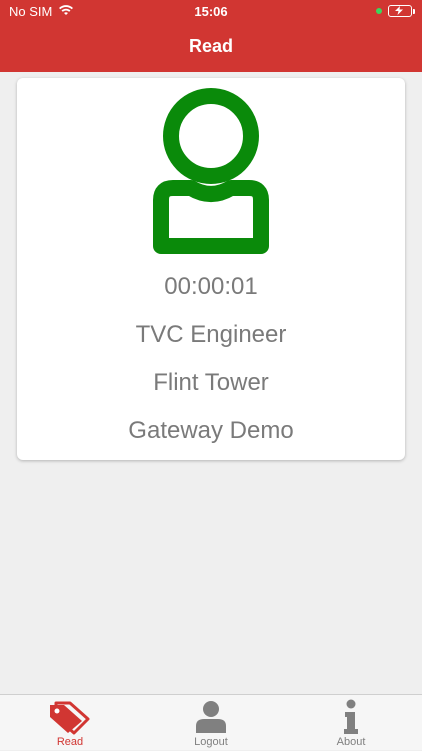  Describe the element at coordinates (211, 430) in the screenshot. I see `site-text: Gateway Demo` at that location.